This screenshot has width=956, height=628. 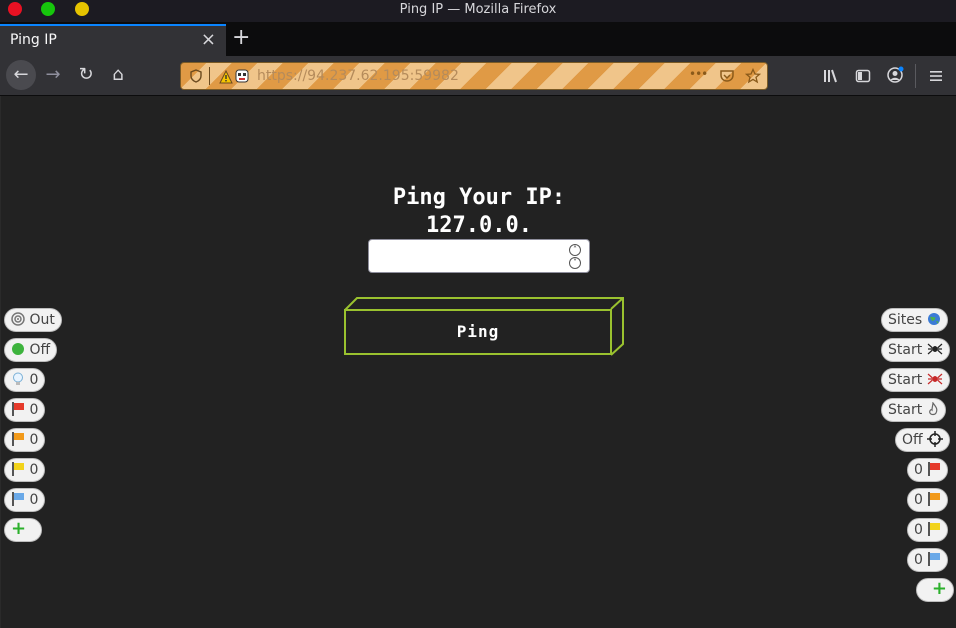 What do you see at coordinates (226, 77) in the screenshot?
I see `warning-lock-icon` at bounding box center [226, 77].